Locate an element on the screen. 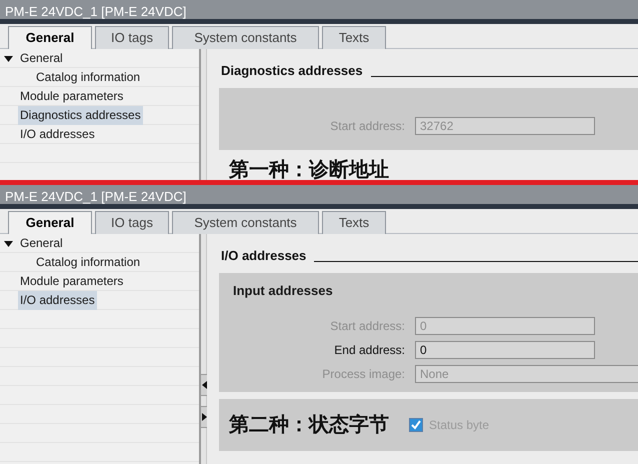 This screenshot has width=638, height=464. collapse-button is located at coordinates (204, 385).